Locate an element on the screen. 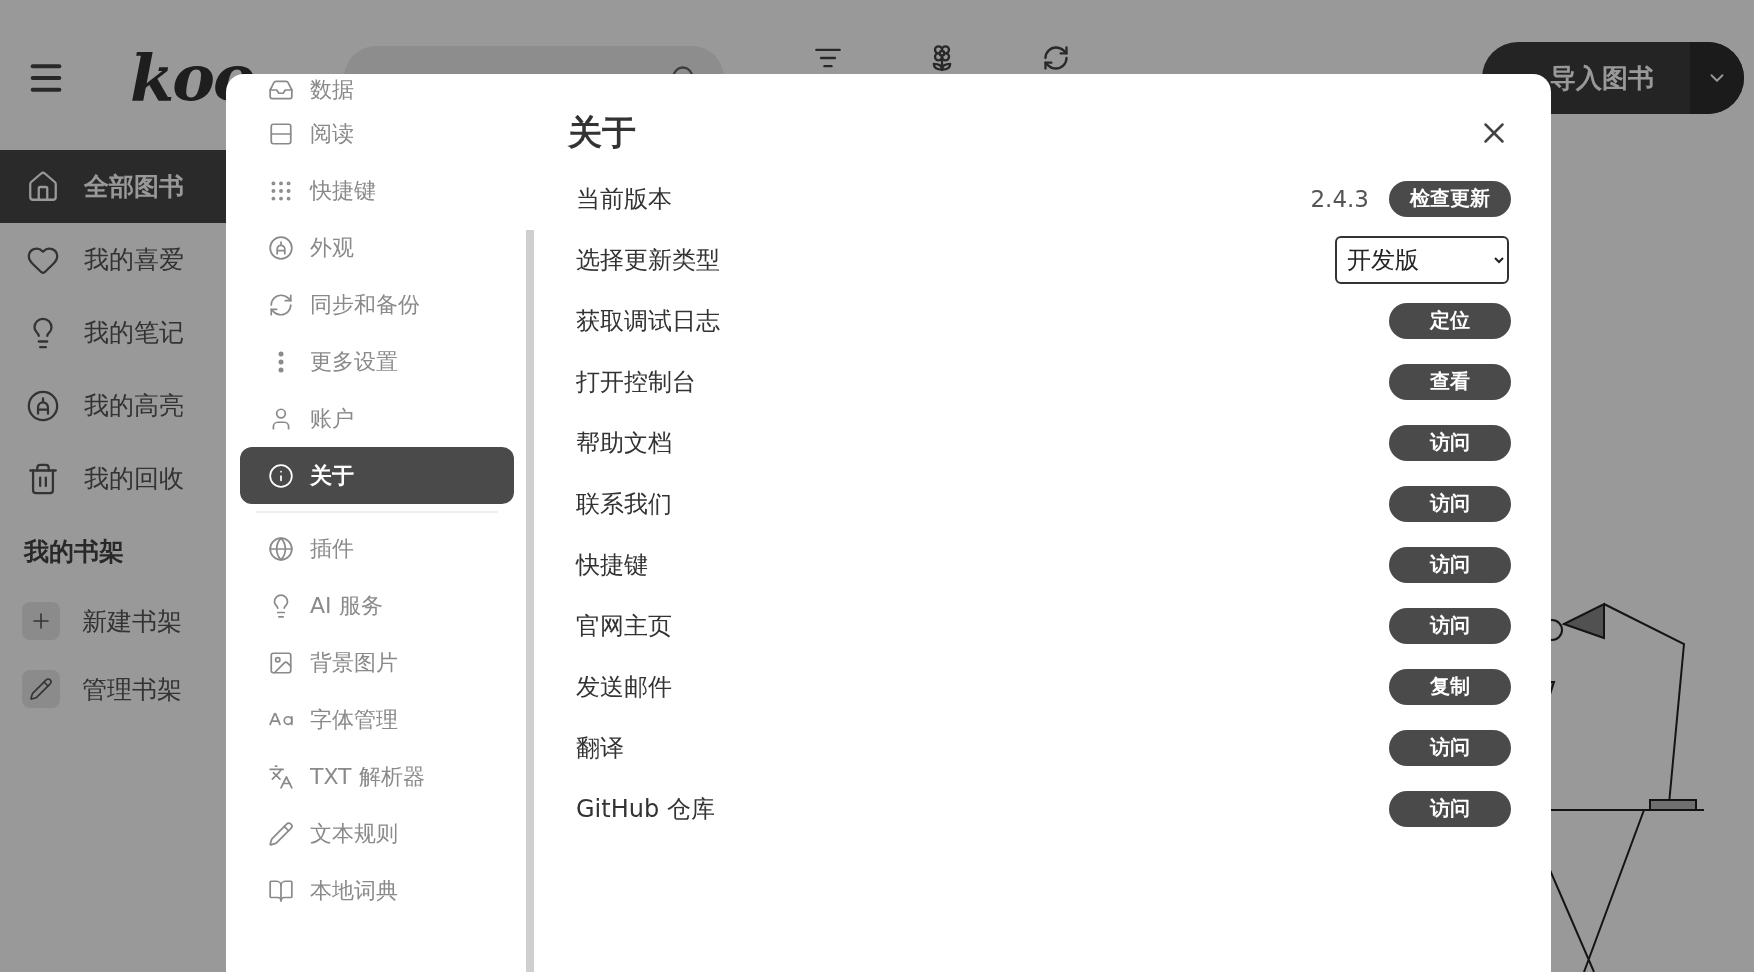  settings-nav-item: 快捷键 is located at coordinates (377, 190).